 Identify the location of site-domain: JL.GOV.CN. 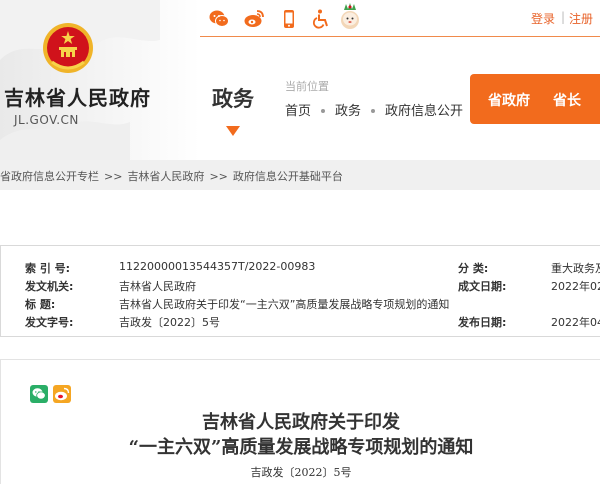
(46, 120).